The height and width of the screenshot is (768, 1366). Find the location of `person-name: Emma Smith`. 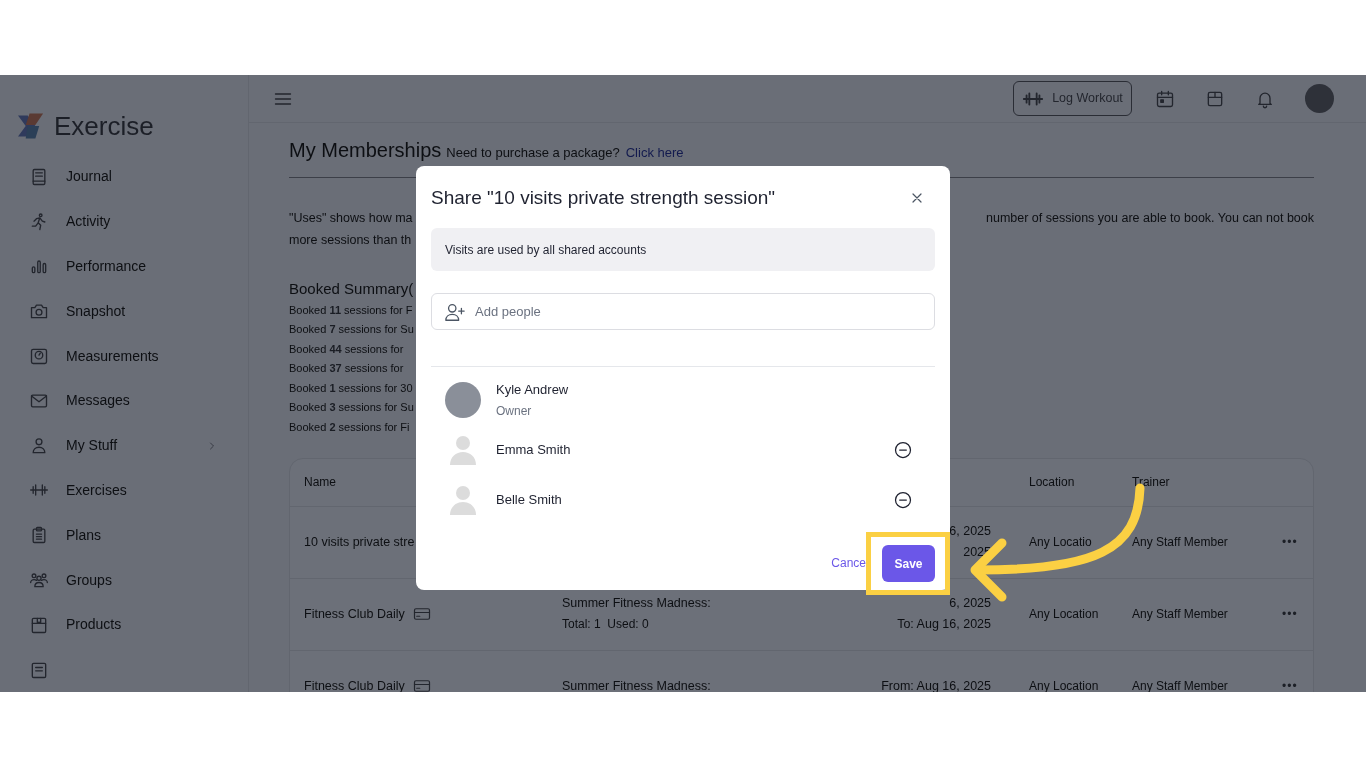

person-name: Emma Smith is located at coordinates (534, 450).